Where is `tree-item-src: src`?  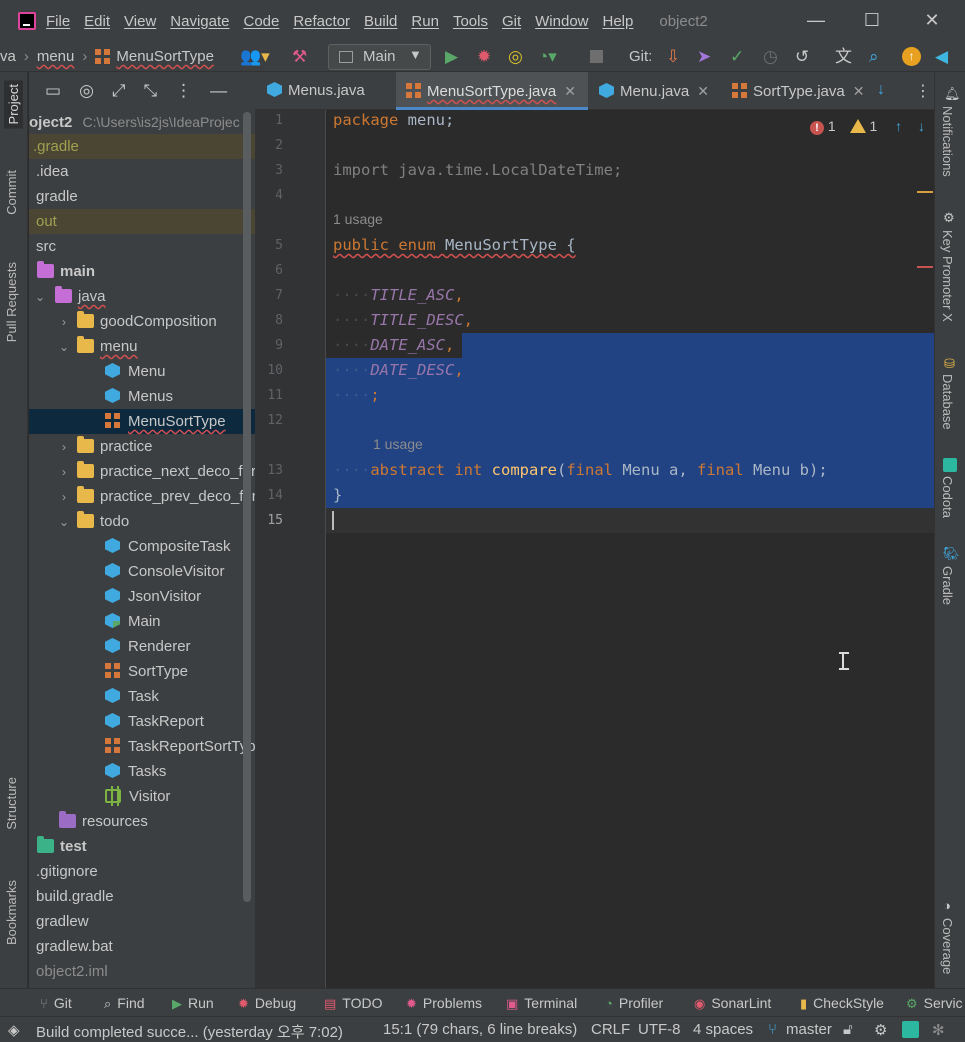
tree-item-src: src is located at coordinates (142, 246).